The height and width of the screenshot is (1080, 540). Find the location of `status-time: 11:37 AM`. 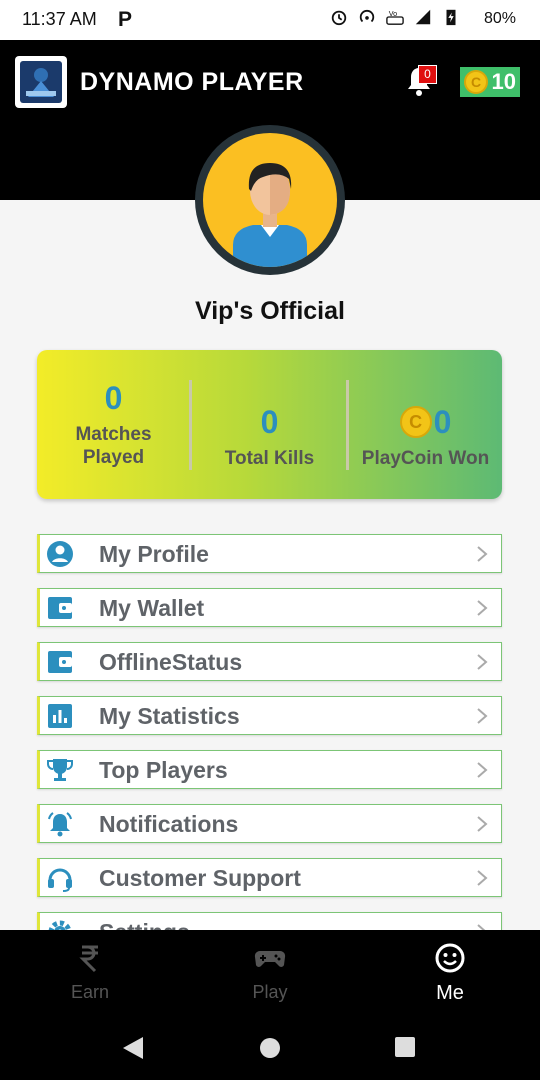

status-time: 11:37 AM is located at coordinates (59, 19).